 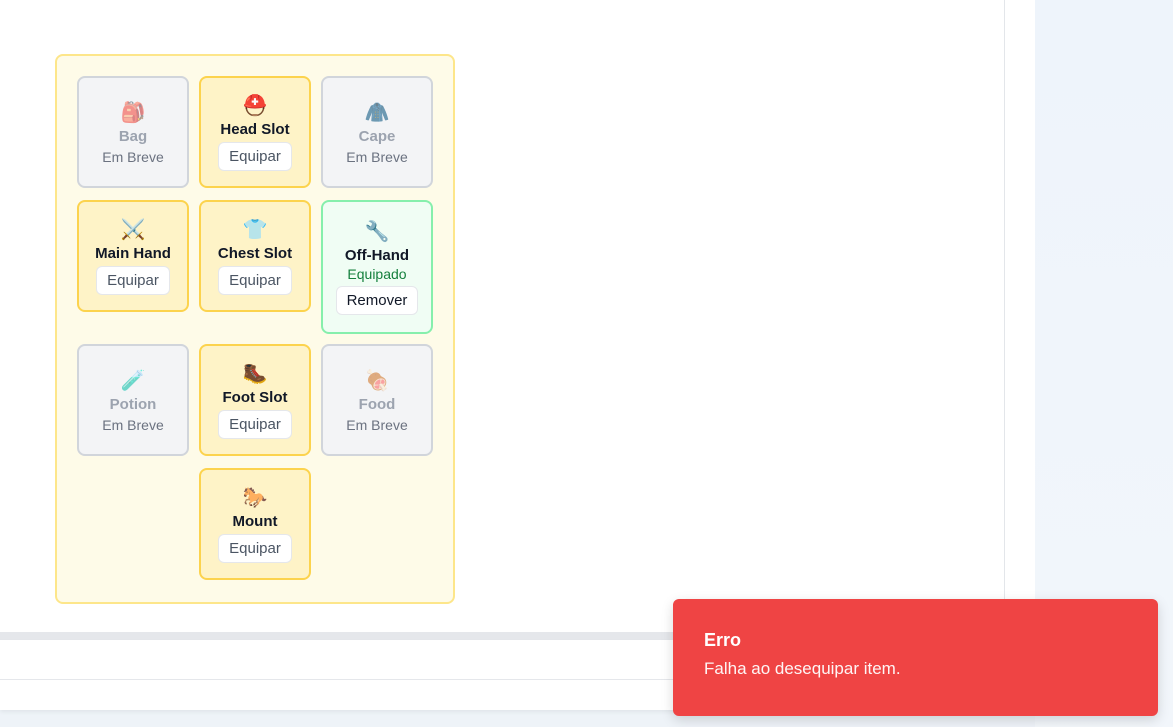 What do you see at coordinates (133, 229) in the screenshot?
I see `crossed-swords-icon: ⚔️` at bounding box center [133, 229].